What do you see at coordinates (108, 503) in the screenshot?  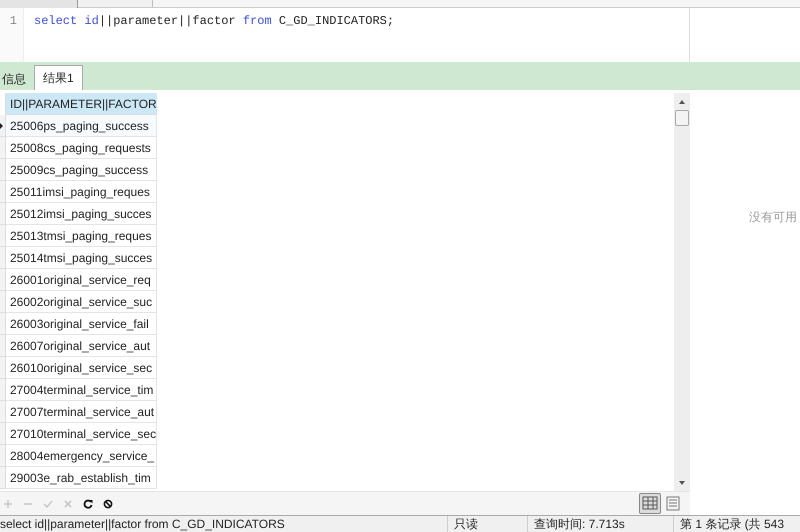 I see `stop-icon` at bounding box center [108, 503].